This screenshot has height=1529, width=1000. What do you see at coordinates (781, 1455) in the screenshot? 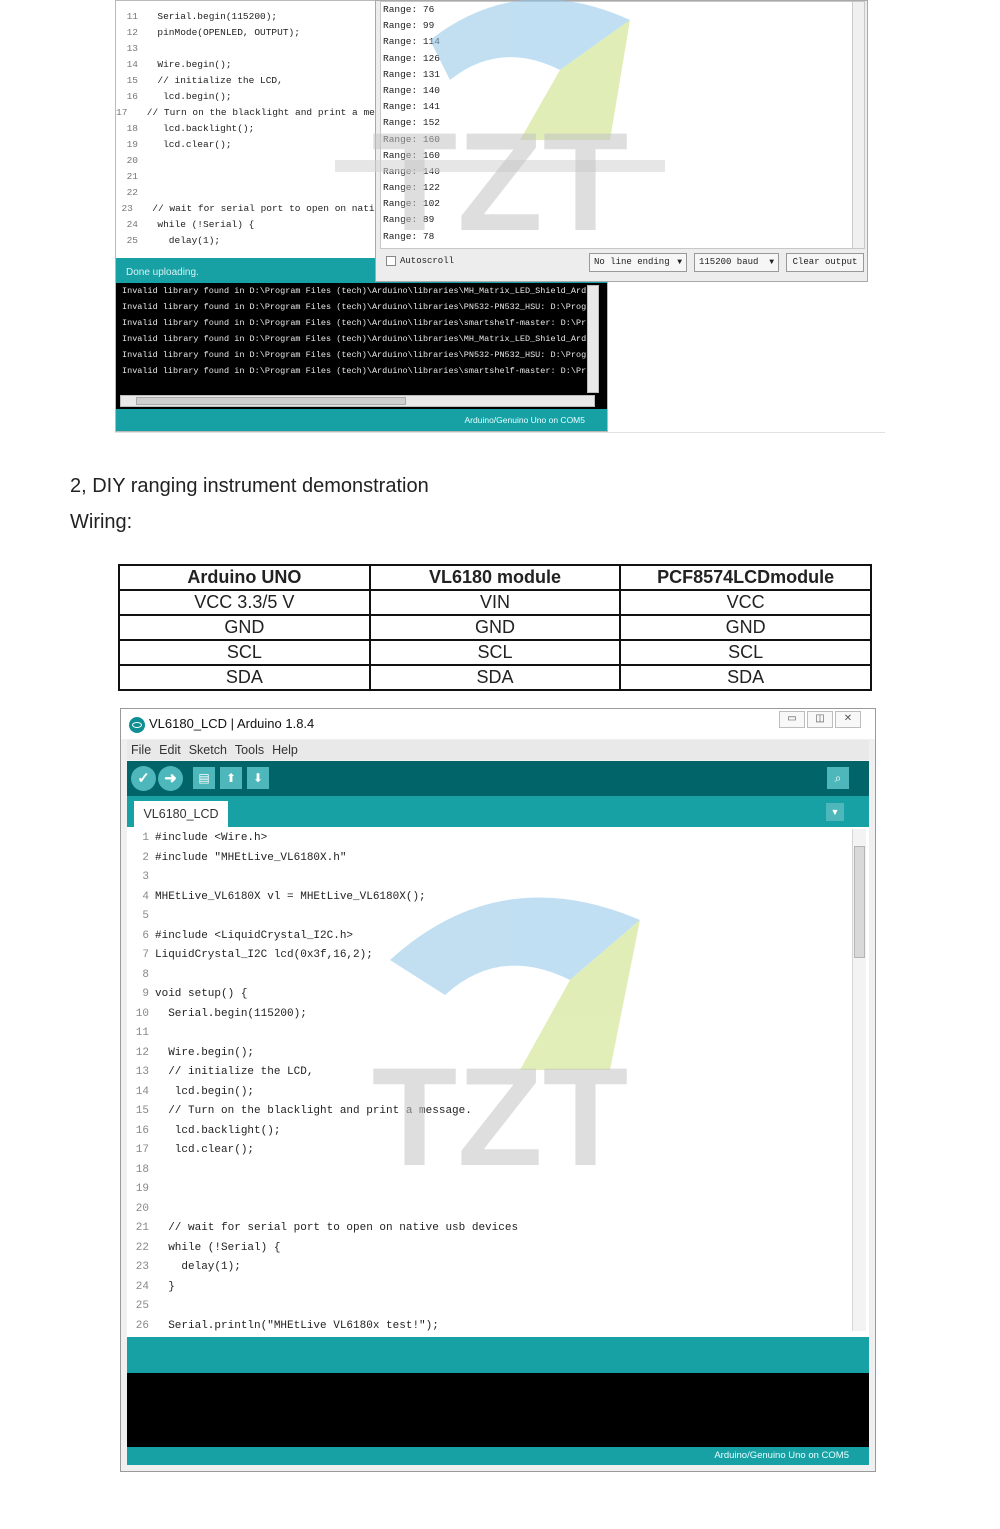
I see `board-port-status: Arduino/Genuino Uno on COM5` at bounding box center [781, 1455].